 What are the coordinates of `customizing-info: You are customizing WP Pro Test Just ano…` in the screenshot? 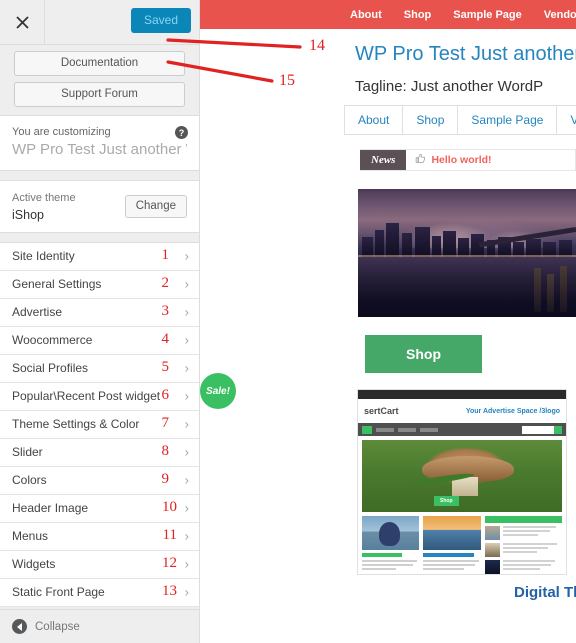 It's located at (99, 143).